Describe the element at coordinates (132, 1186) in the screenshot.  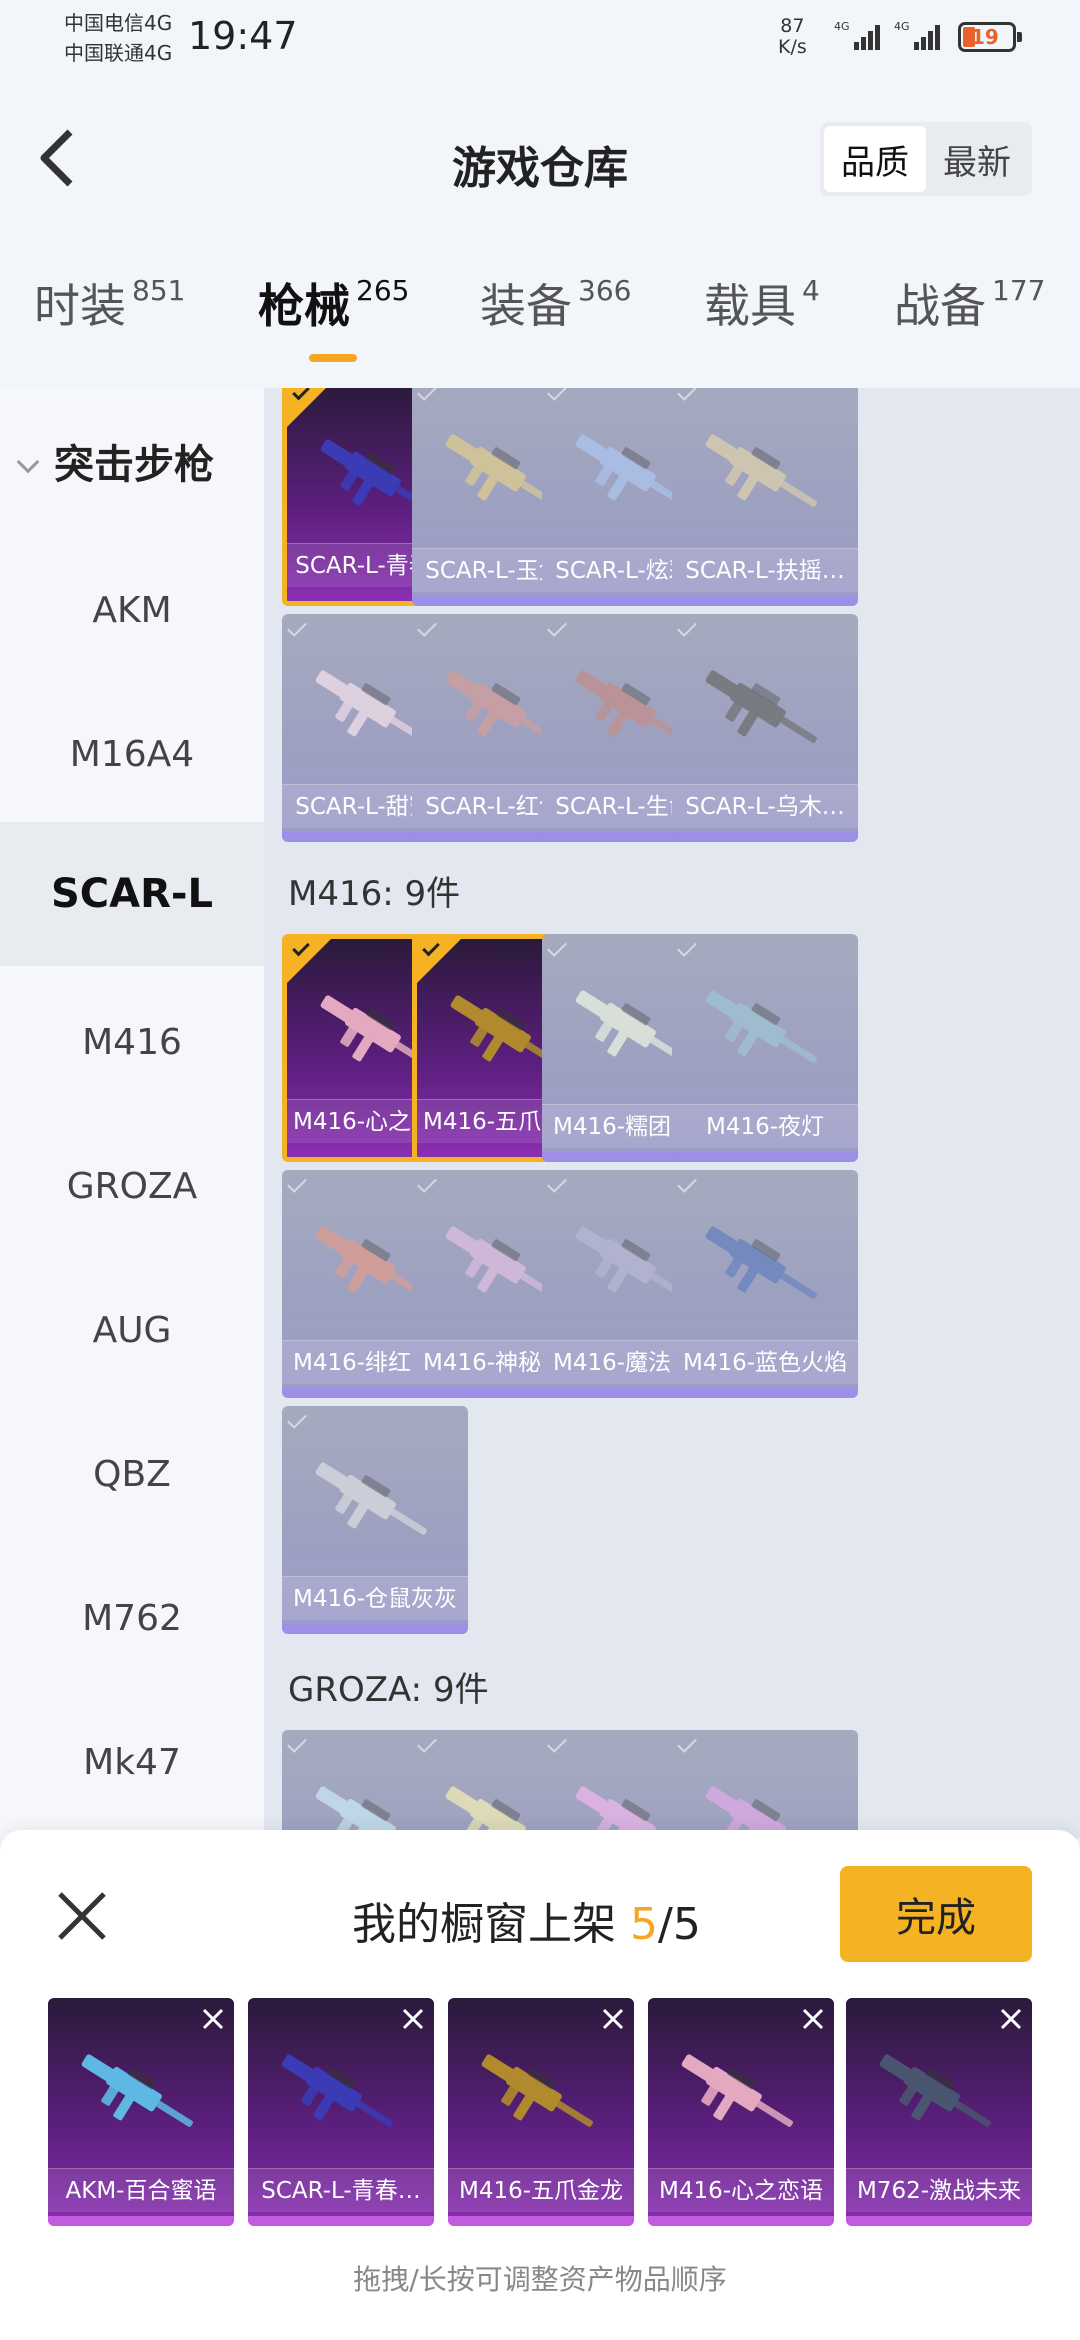
I see `sidebar-item-groza: GROZA` at that location.